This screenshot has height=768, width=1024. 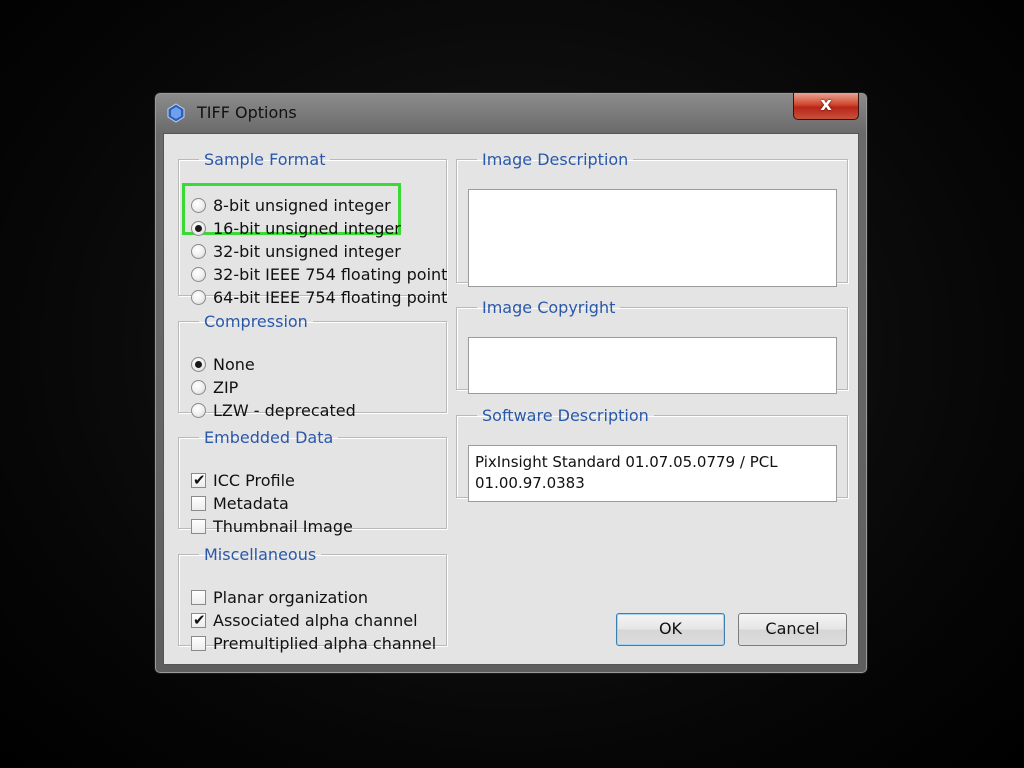 I want to click on sample-format-legend: Sample Format, so click(x=265, y=159).